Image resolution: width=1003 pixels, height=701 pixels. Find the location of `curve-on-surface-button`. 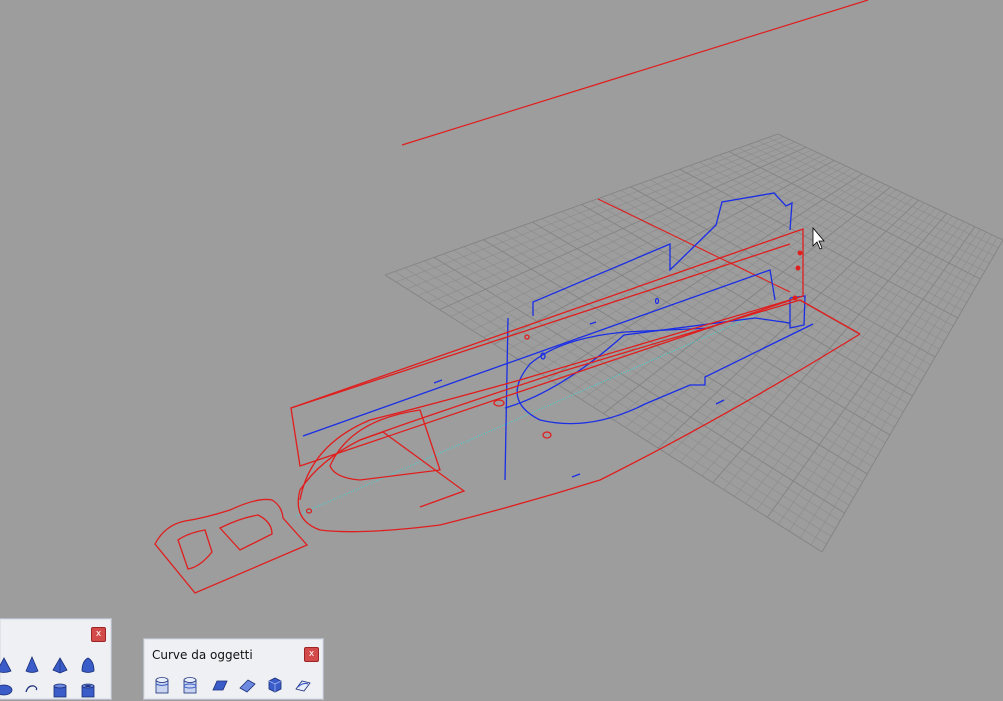

curve-on-surface-button is located at coordinates (302, 683).